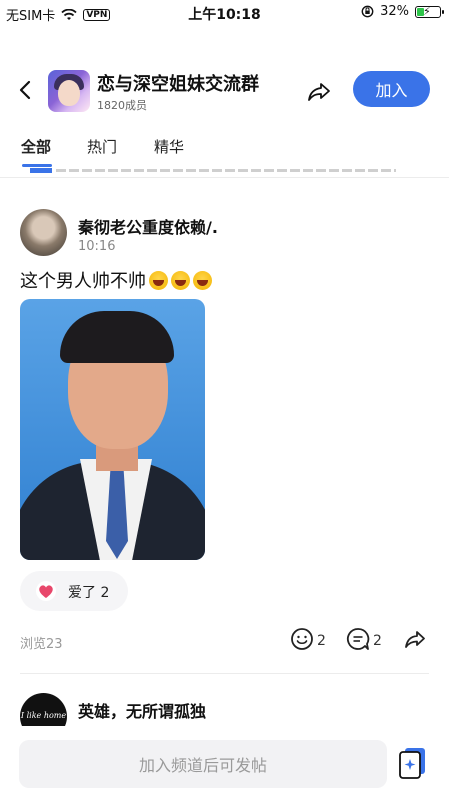 This screenshot has width=449, height=800. Describe the element at coordinates (148, 226) in the screenshot. I see `post-author: 秦彻老公重度依赖/.` at that location.